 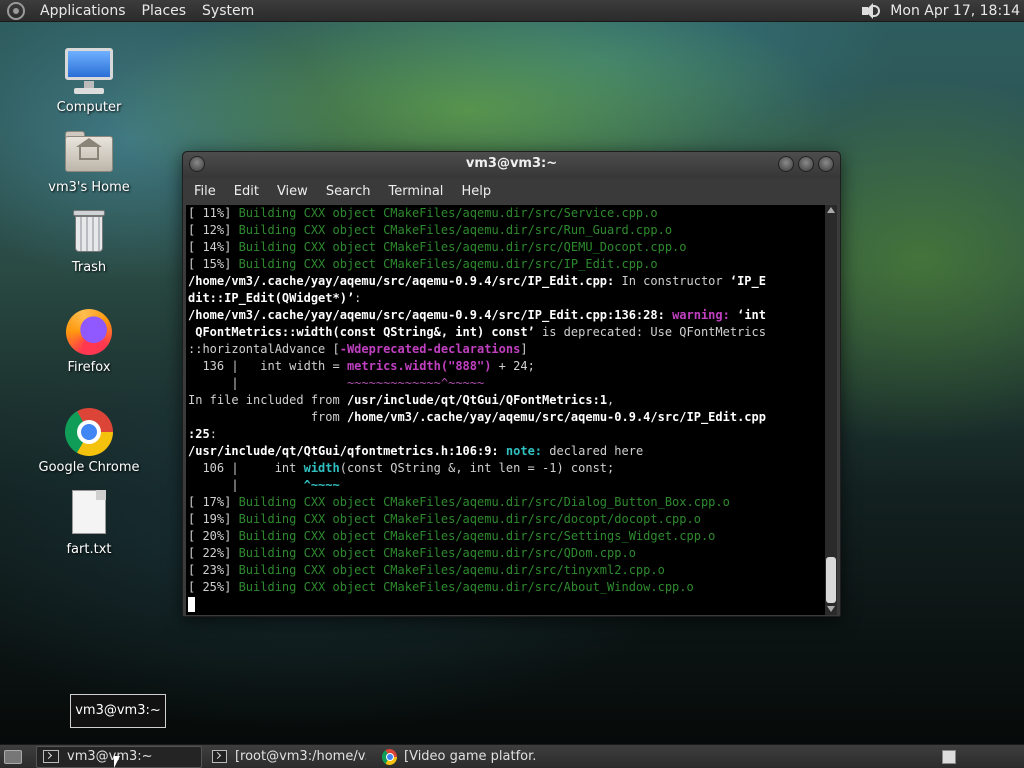 What do you see at coordinates (949, 756) in the screenshot?
I see `workspace-switcher-icon` at bounding box center [949, 756].